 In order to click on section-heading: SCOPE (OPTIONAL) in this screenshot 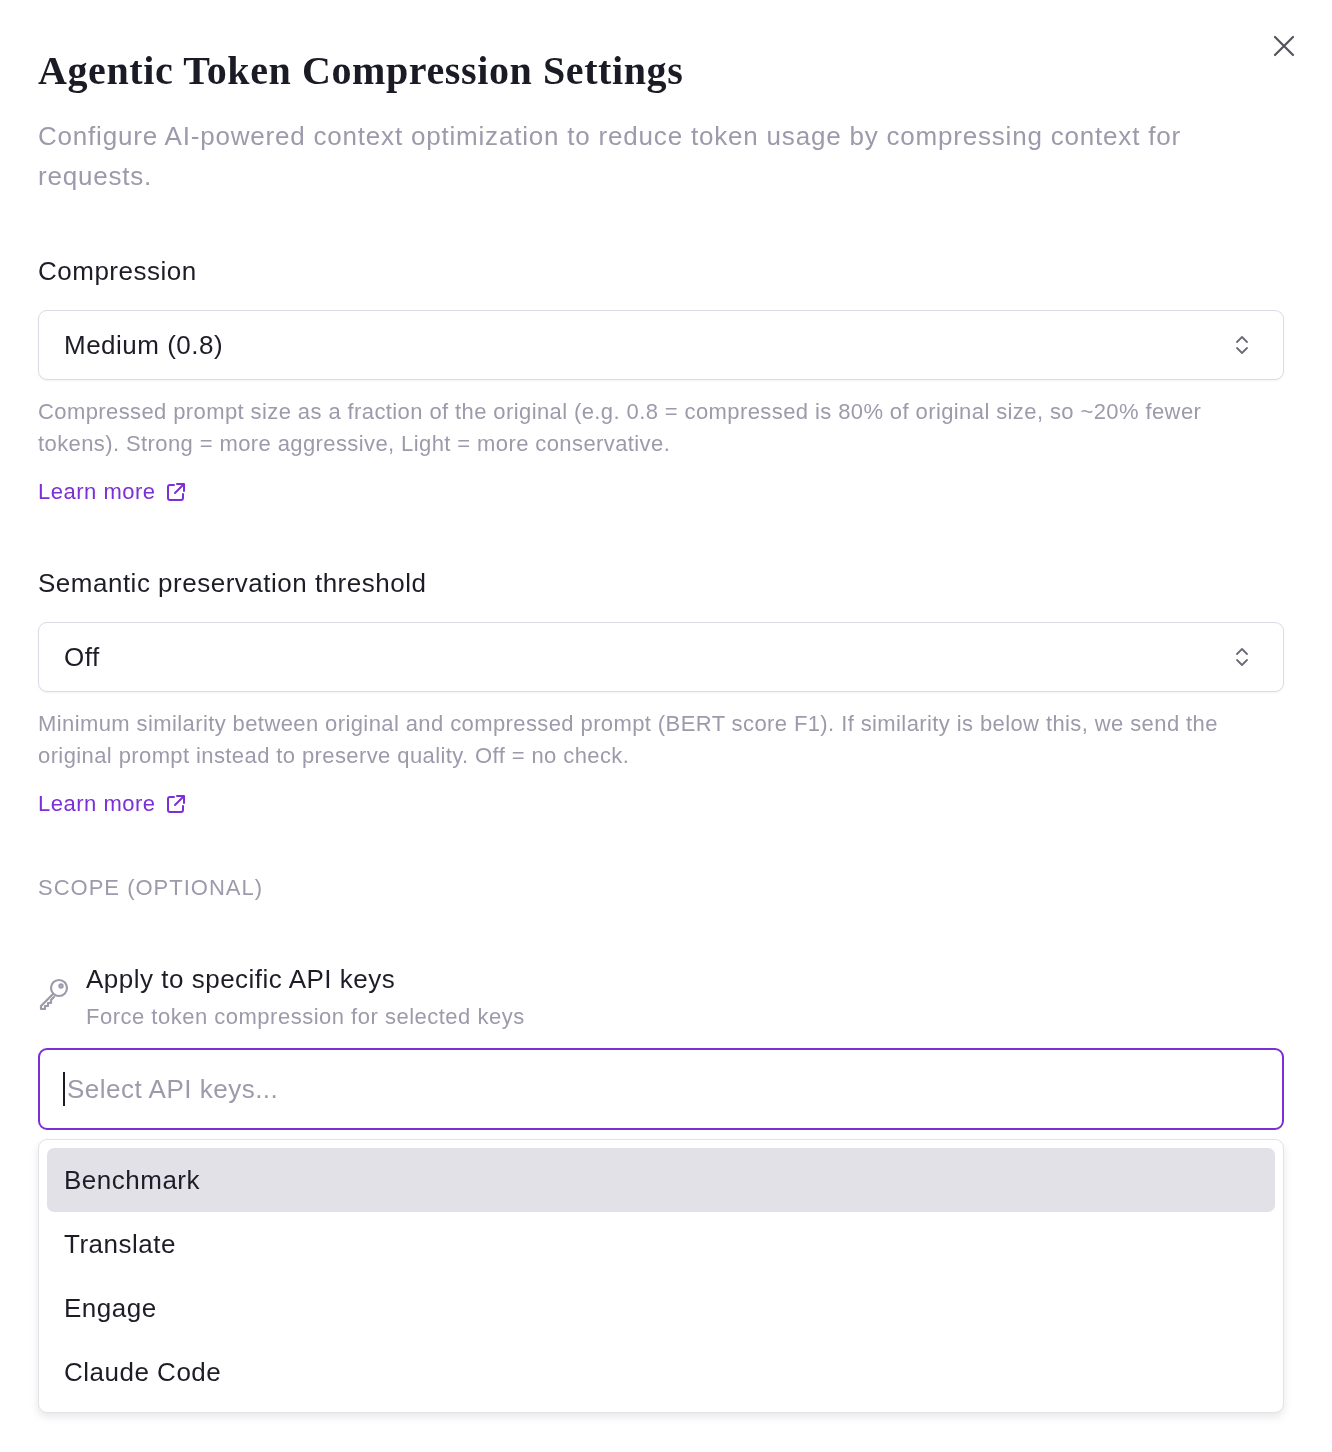, I will do `click(151, 888)`.